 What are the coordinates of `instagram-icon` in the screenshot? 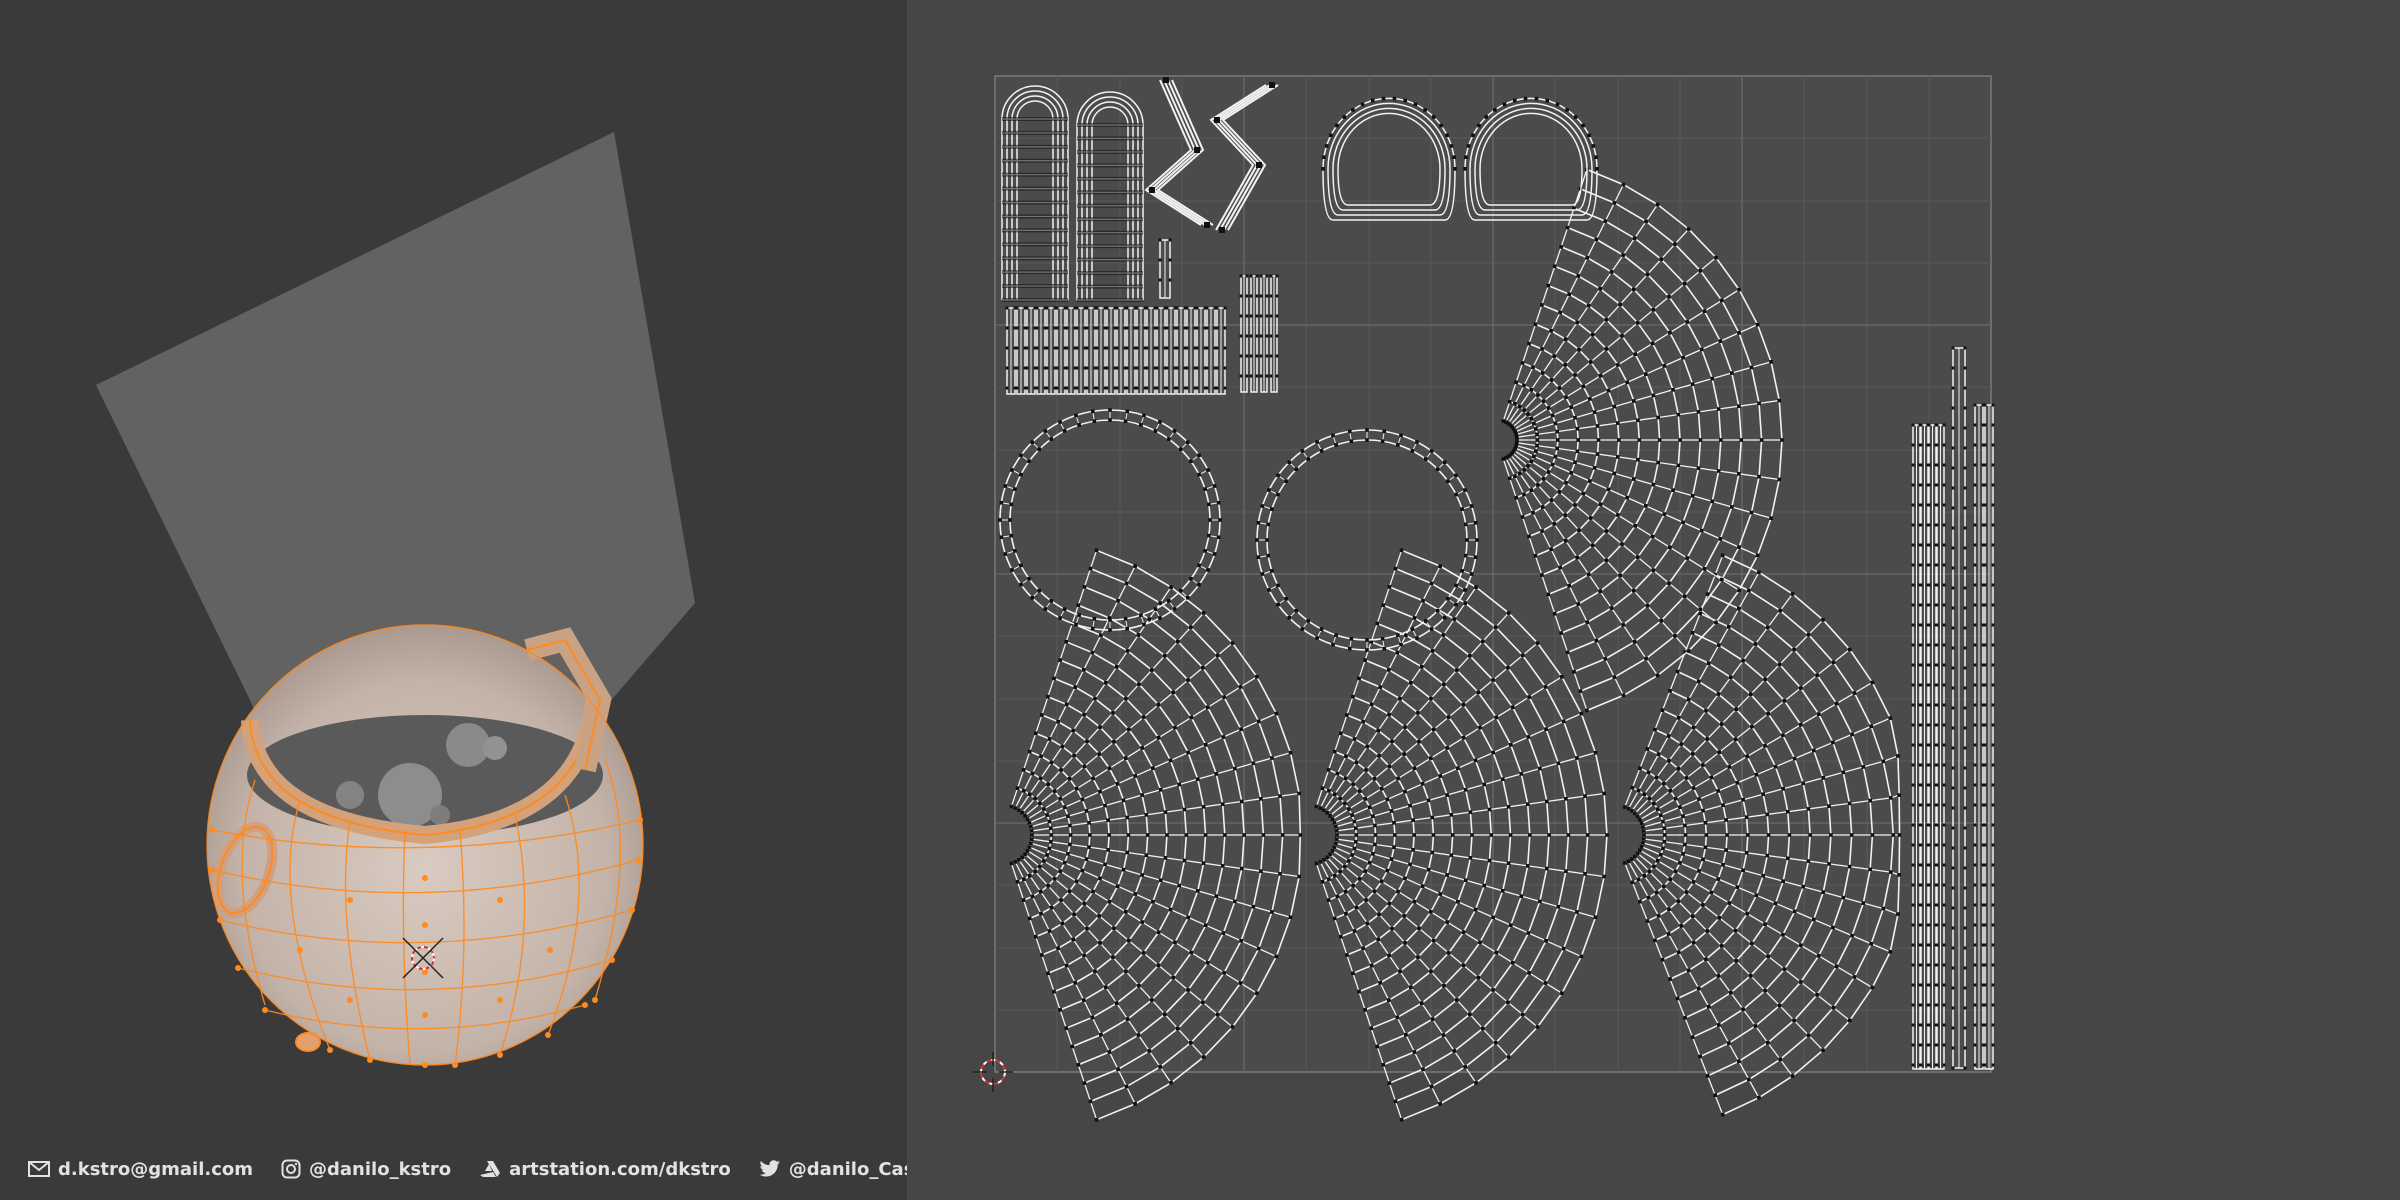 It's located at (291, 1169).